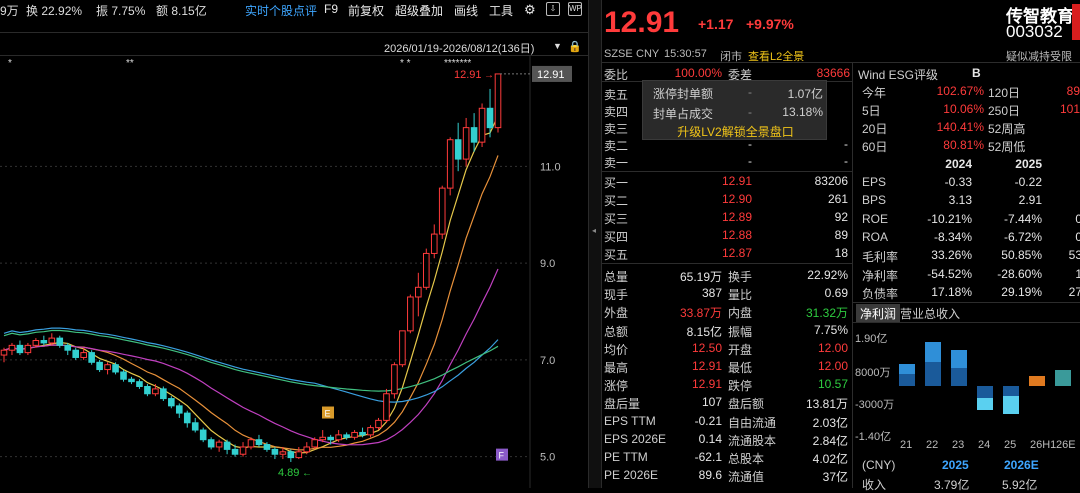 The height and width of the screenshot is (493, 1080). Describe the element at coordinates (874, 93) in the screenshot. I see `period-label: 今年` at that location.